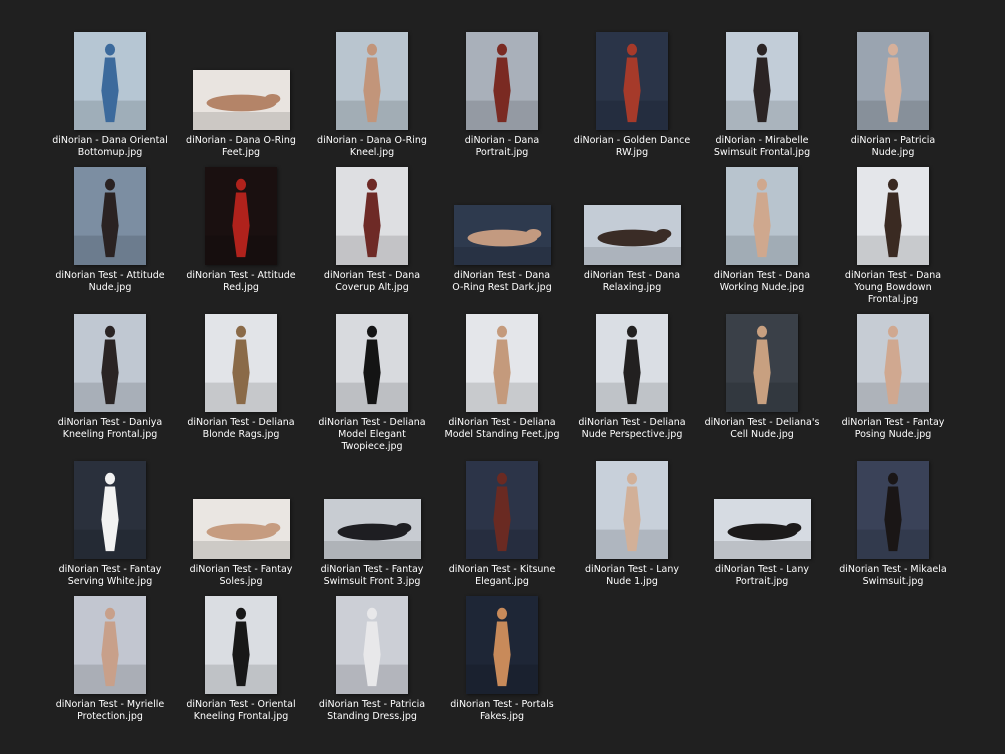  What do you see at coordinates (893, 146) in the screenshot?
I see `file-name-label: diNorian - Patricia Nude.jpg` at bounding box center [893, 146].